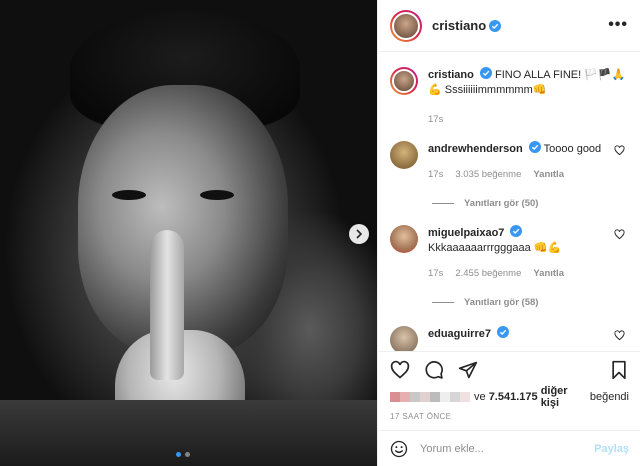 The width and height of the screenshot is (640, 466). I want to click on action-bar, so click(509, 370).